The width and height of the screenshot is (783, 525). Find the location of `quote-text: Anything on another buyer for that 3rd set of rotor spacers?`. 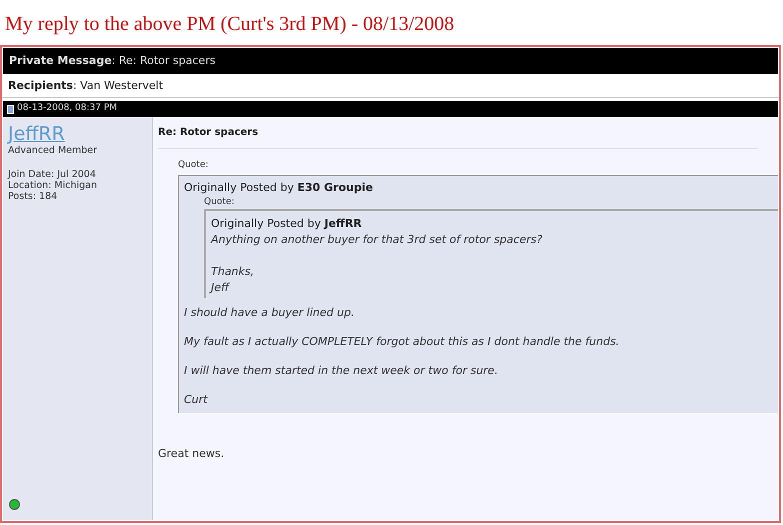

quote-text: Anything on another buyer for that 3rd set of rotor spacers? is located at coordinates (376, 240).